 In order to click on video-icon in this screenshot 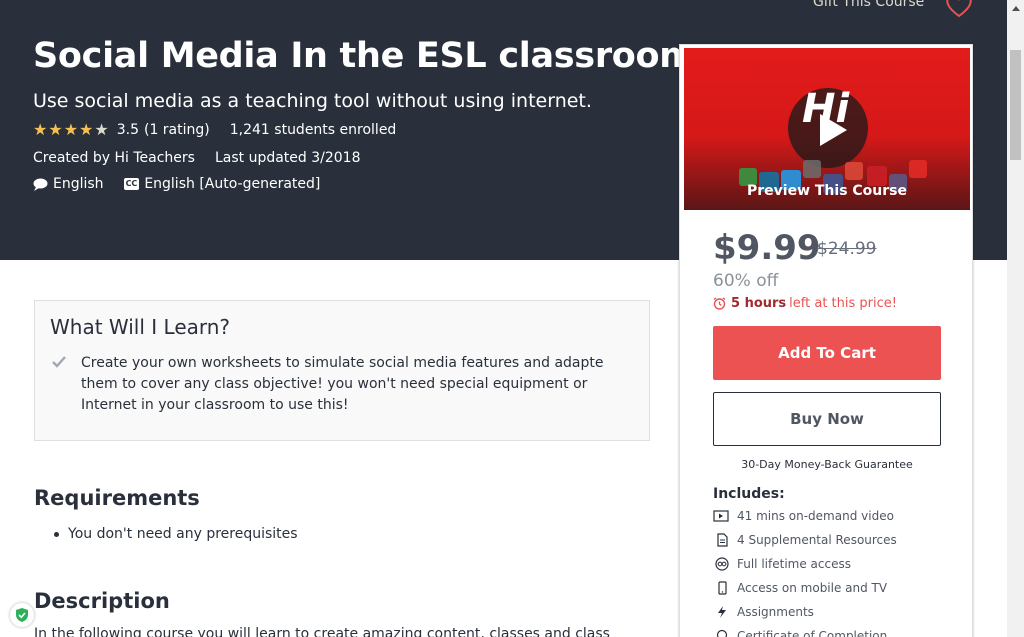, I will do `click(721, 516)`.